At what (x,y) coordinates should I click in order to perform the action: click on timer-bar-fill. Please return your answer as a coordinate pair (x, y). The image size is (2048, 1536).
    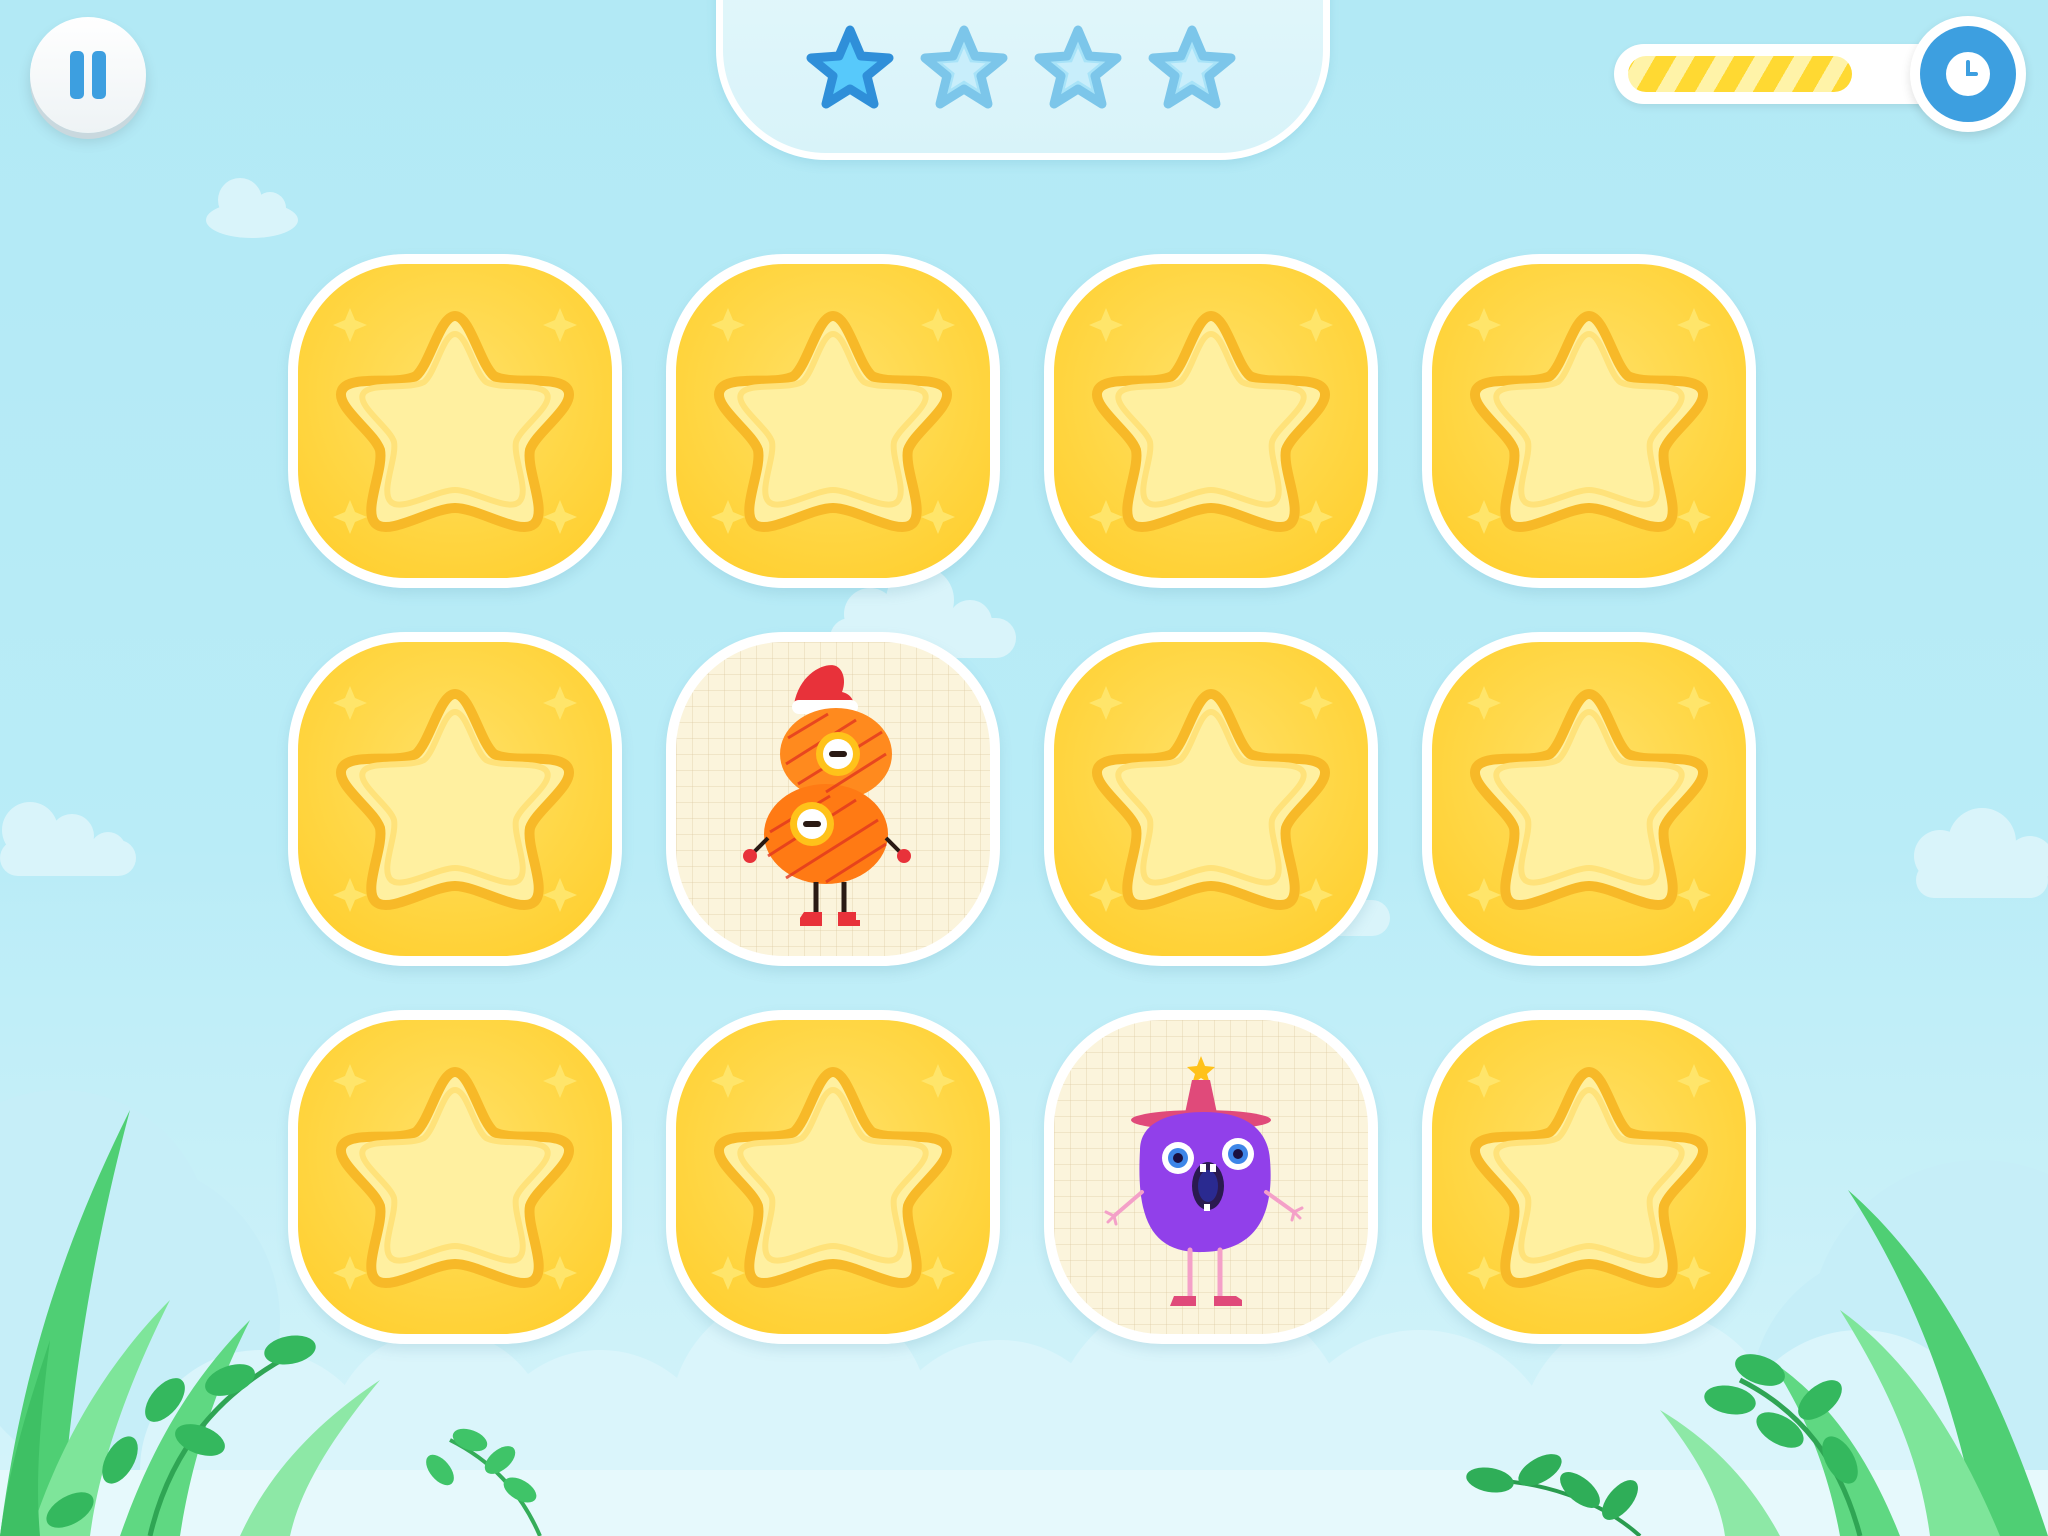
    Looking at the image, I should click on (1740, 74).